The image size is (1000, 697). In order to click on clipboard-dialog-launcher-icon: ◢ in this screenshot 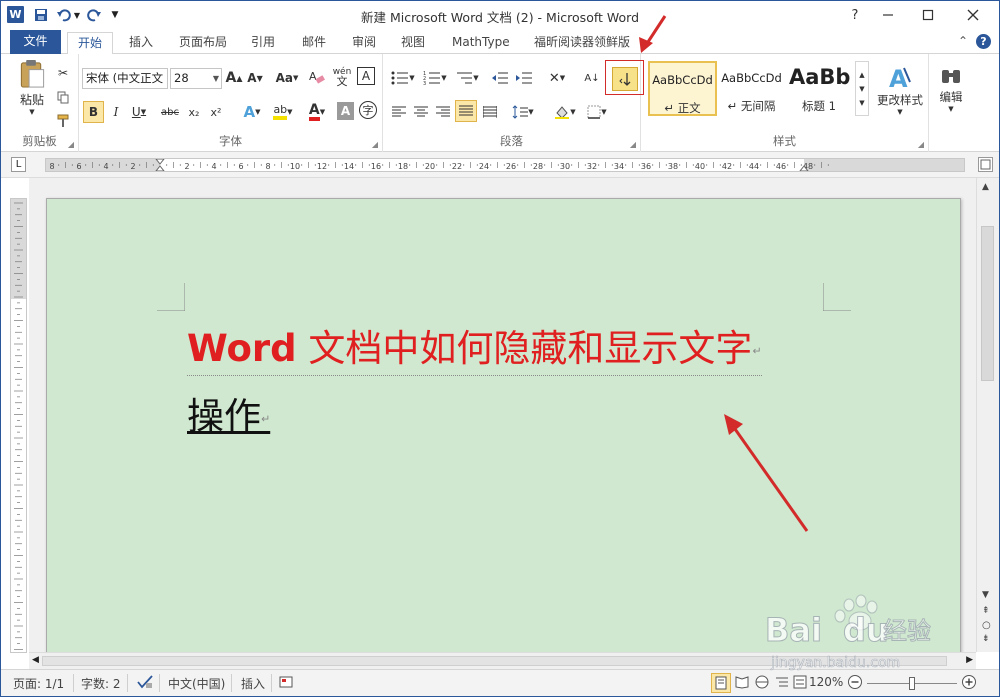, I will do `click(71, 144)`.